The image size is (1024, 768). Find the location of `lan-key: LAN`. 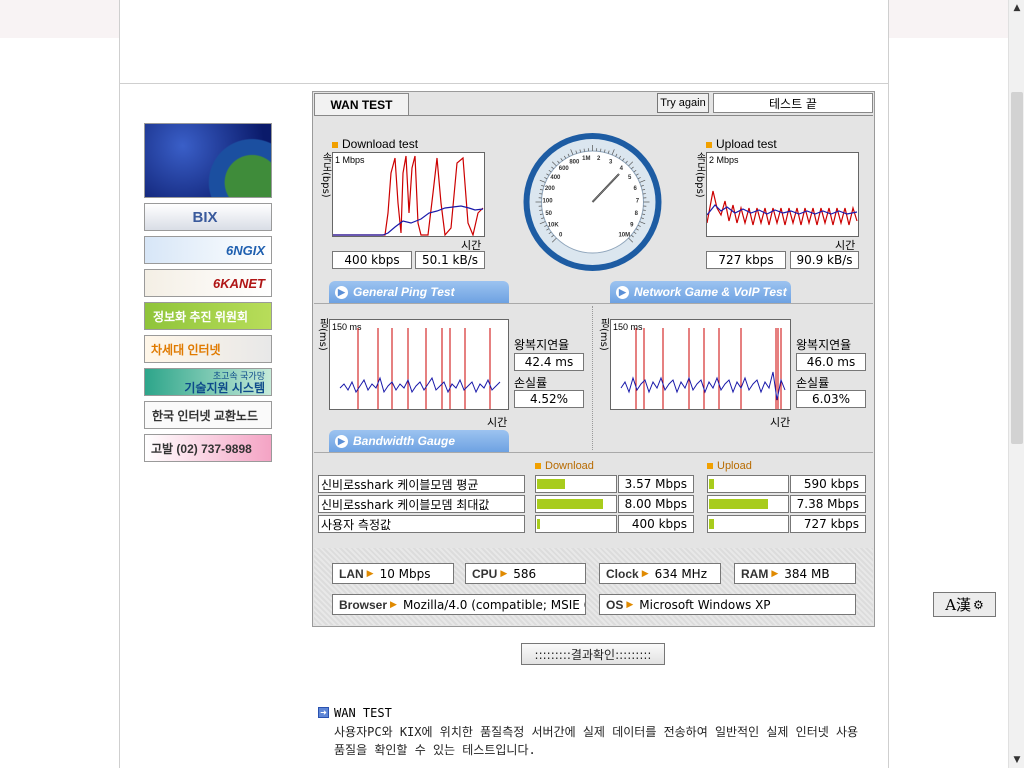

lan-key: LAN is located at coordinates (351, 573).